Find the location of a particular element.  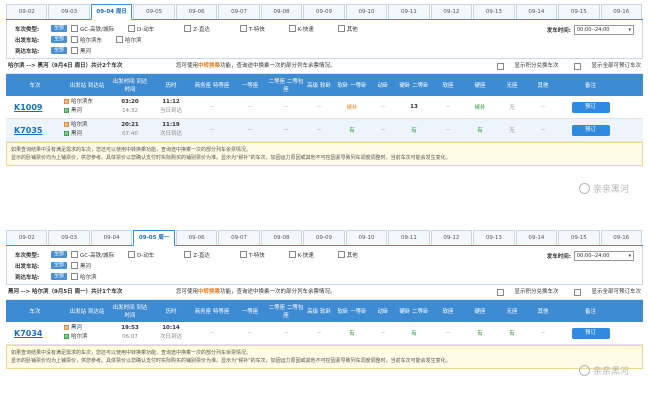

all-from-chip: 全部 is located at coordinates (59, 39).